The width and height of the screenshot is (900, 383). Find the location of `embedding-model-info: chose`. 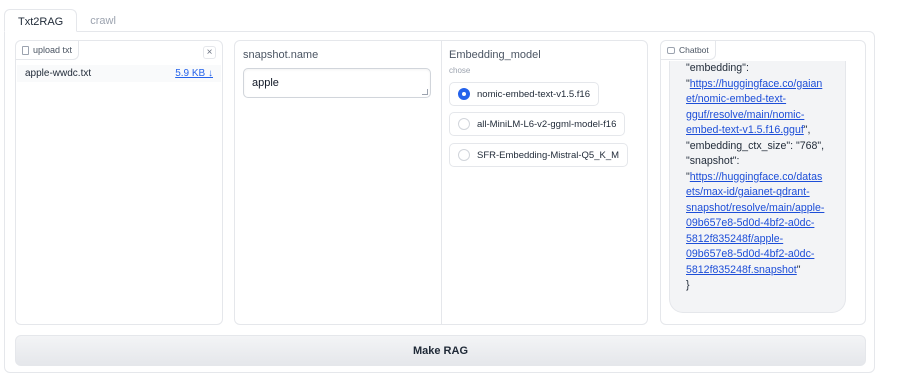

embedding-model-info: chose is located at coordinates (460, 70).